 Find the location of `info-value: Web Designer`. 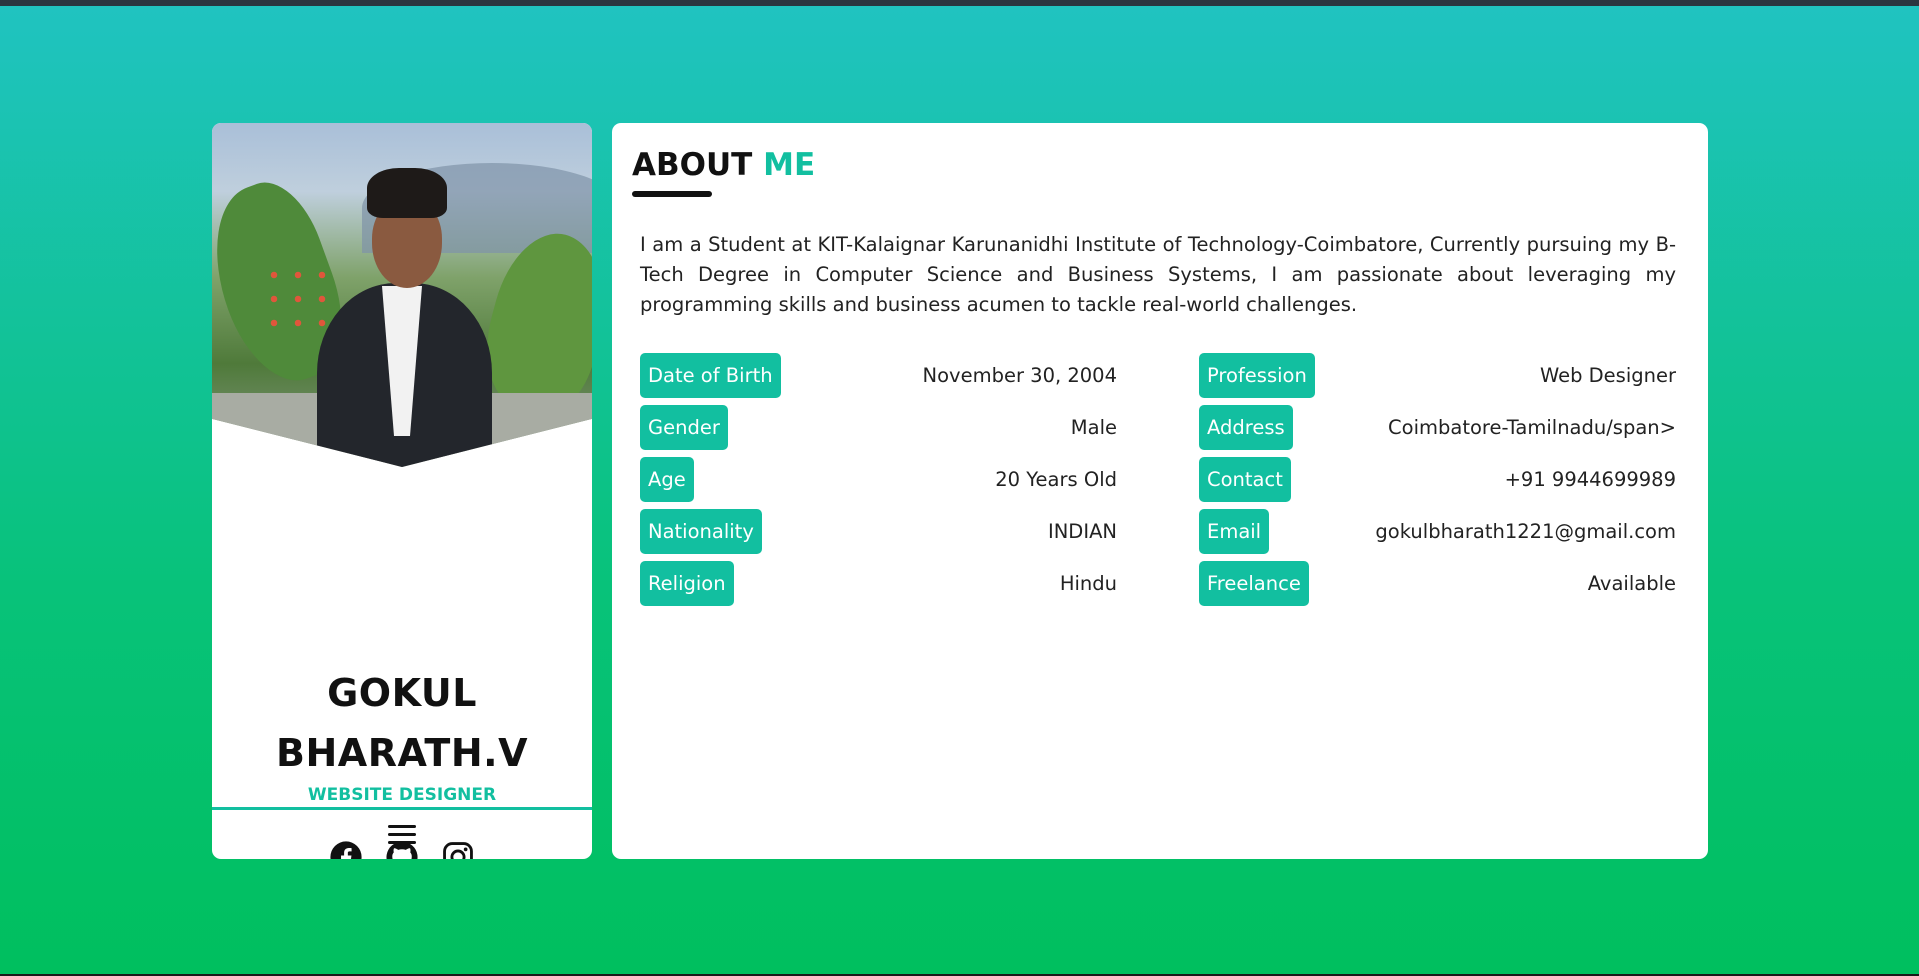

info-value: Web Designer is located at coordinates (1607, 375).